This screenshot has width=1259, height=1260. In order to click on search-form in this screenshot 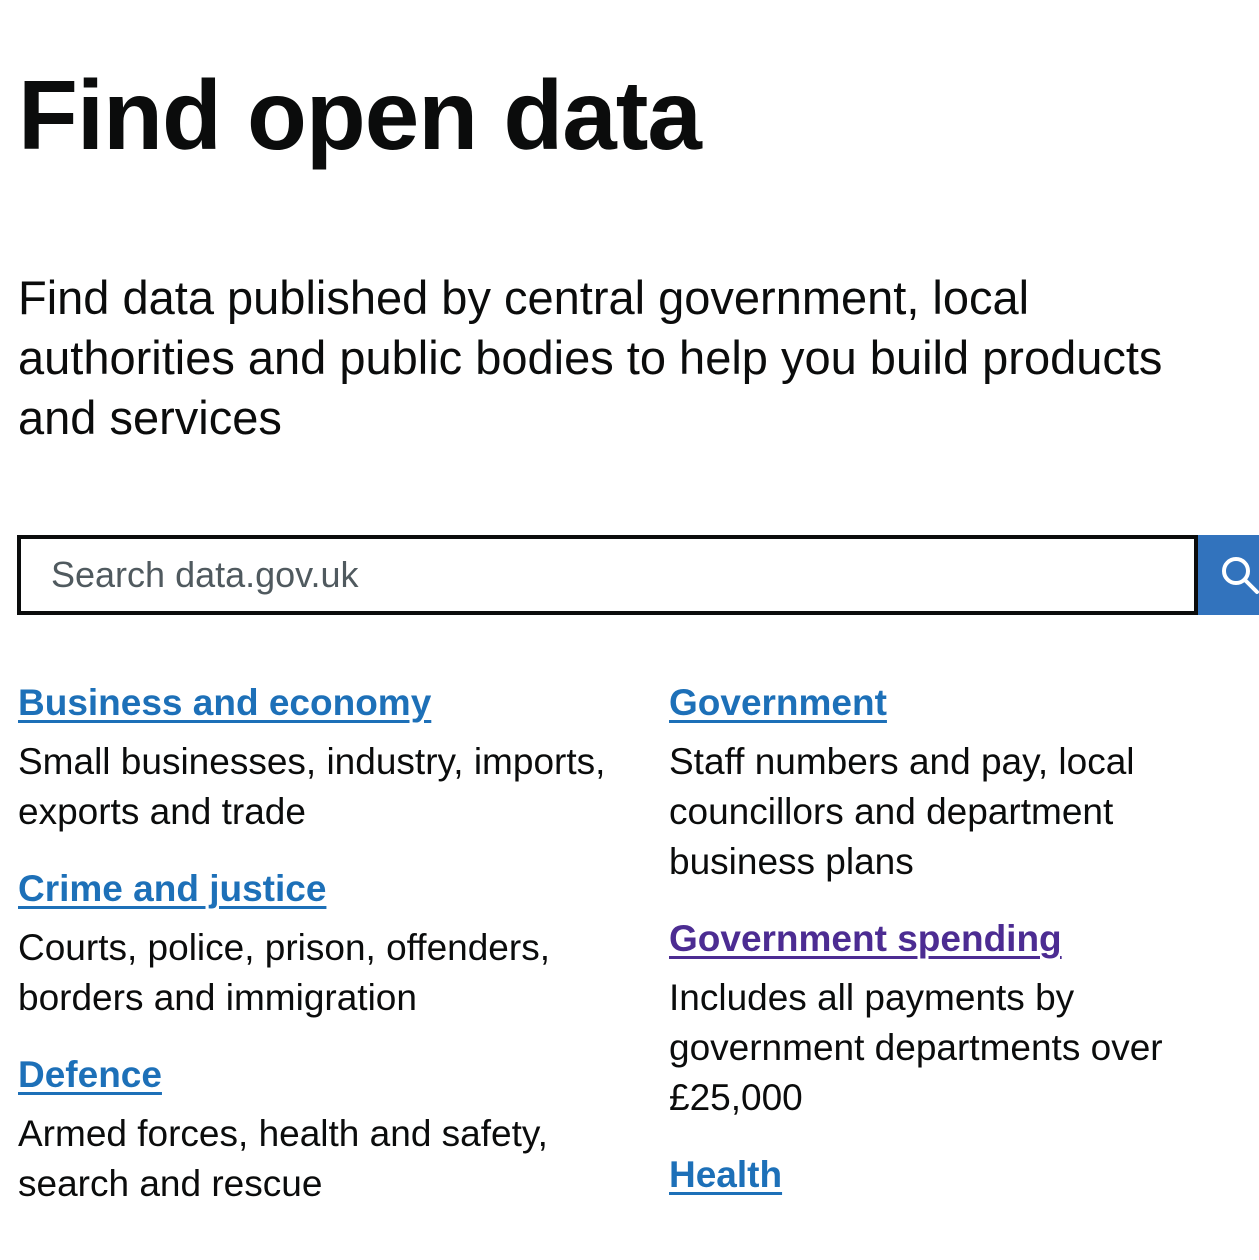, I will do `click(638, 575)`.